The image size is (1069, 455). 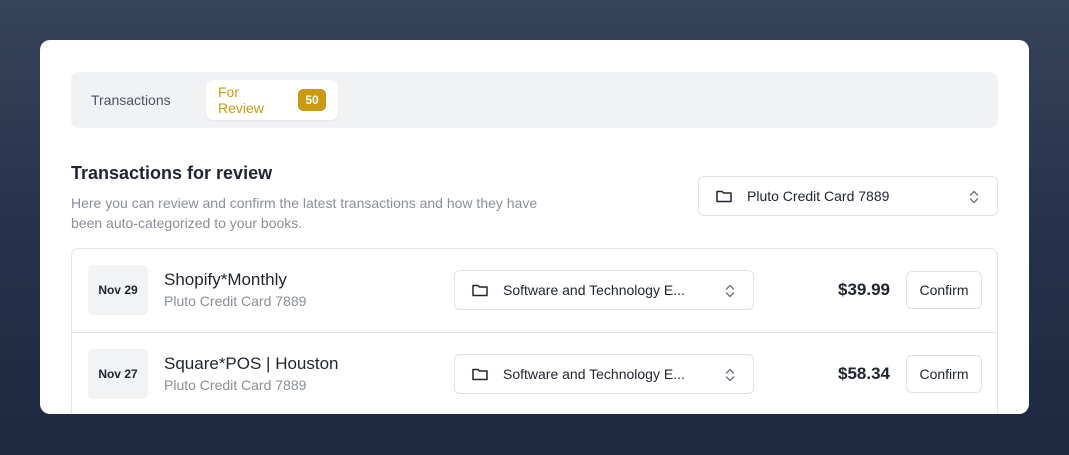 I want to click on tab-transactions-label: Transactions, so click(x=131, y=100).